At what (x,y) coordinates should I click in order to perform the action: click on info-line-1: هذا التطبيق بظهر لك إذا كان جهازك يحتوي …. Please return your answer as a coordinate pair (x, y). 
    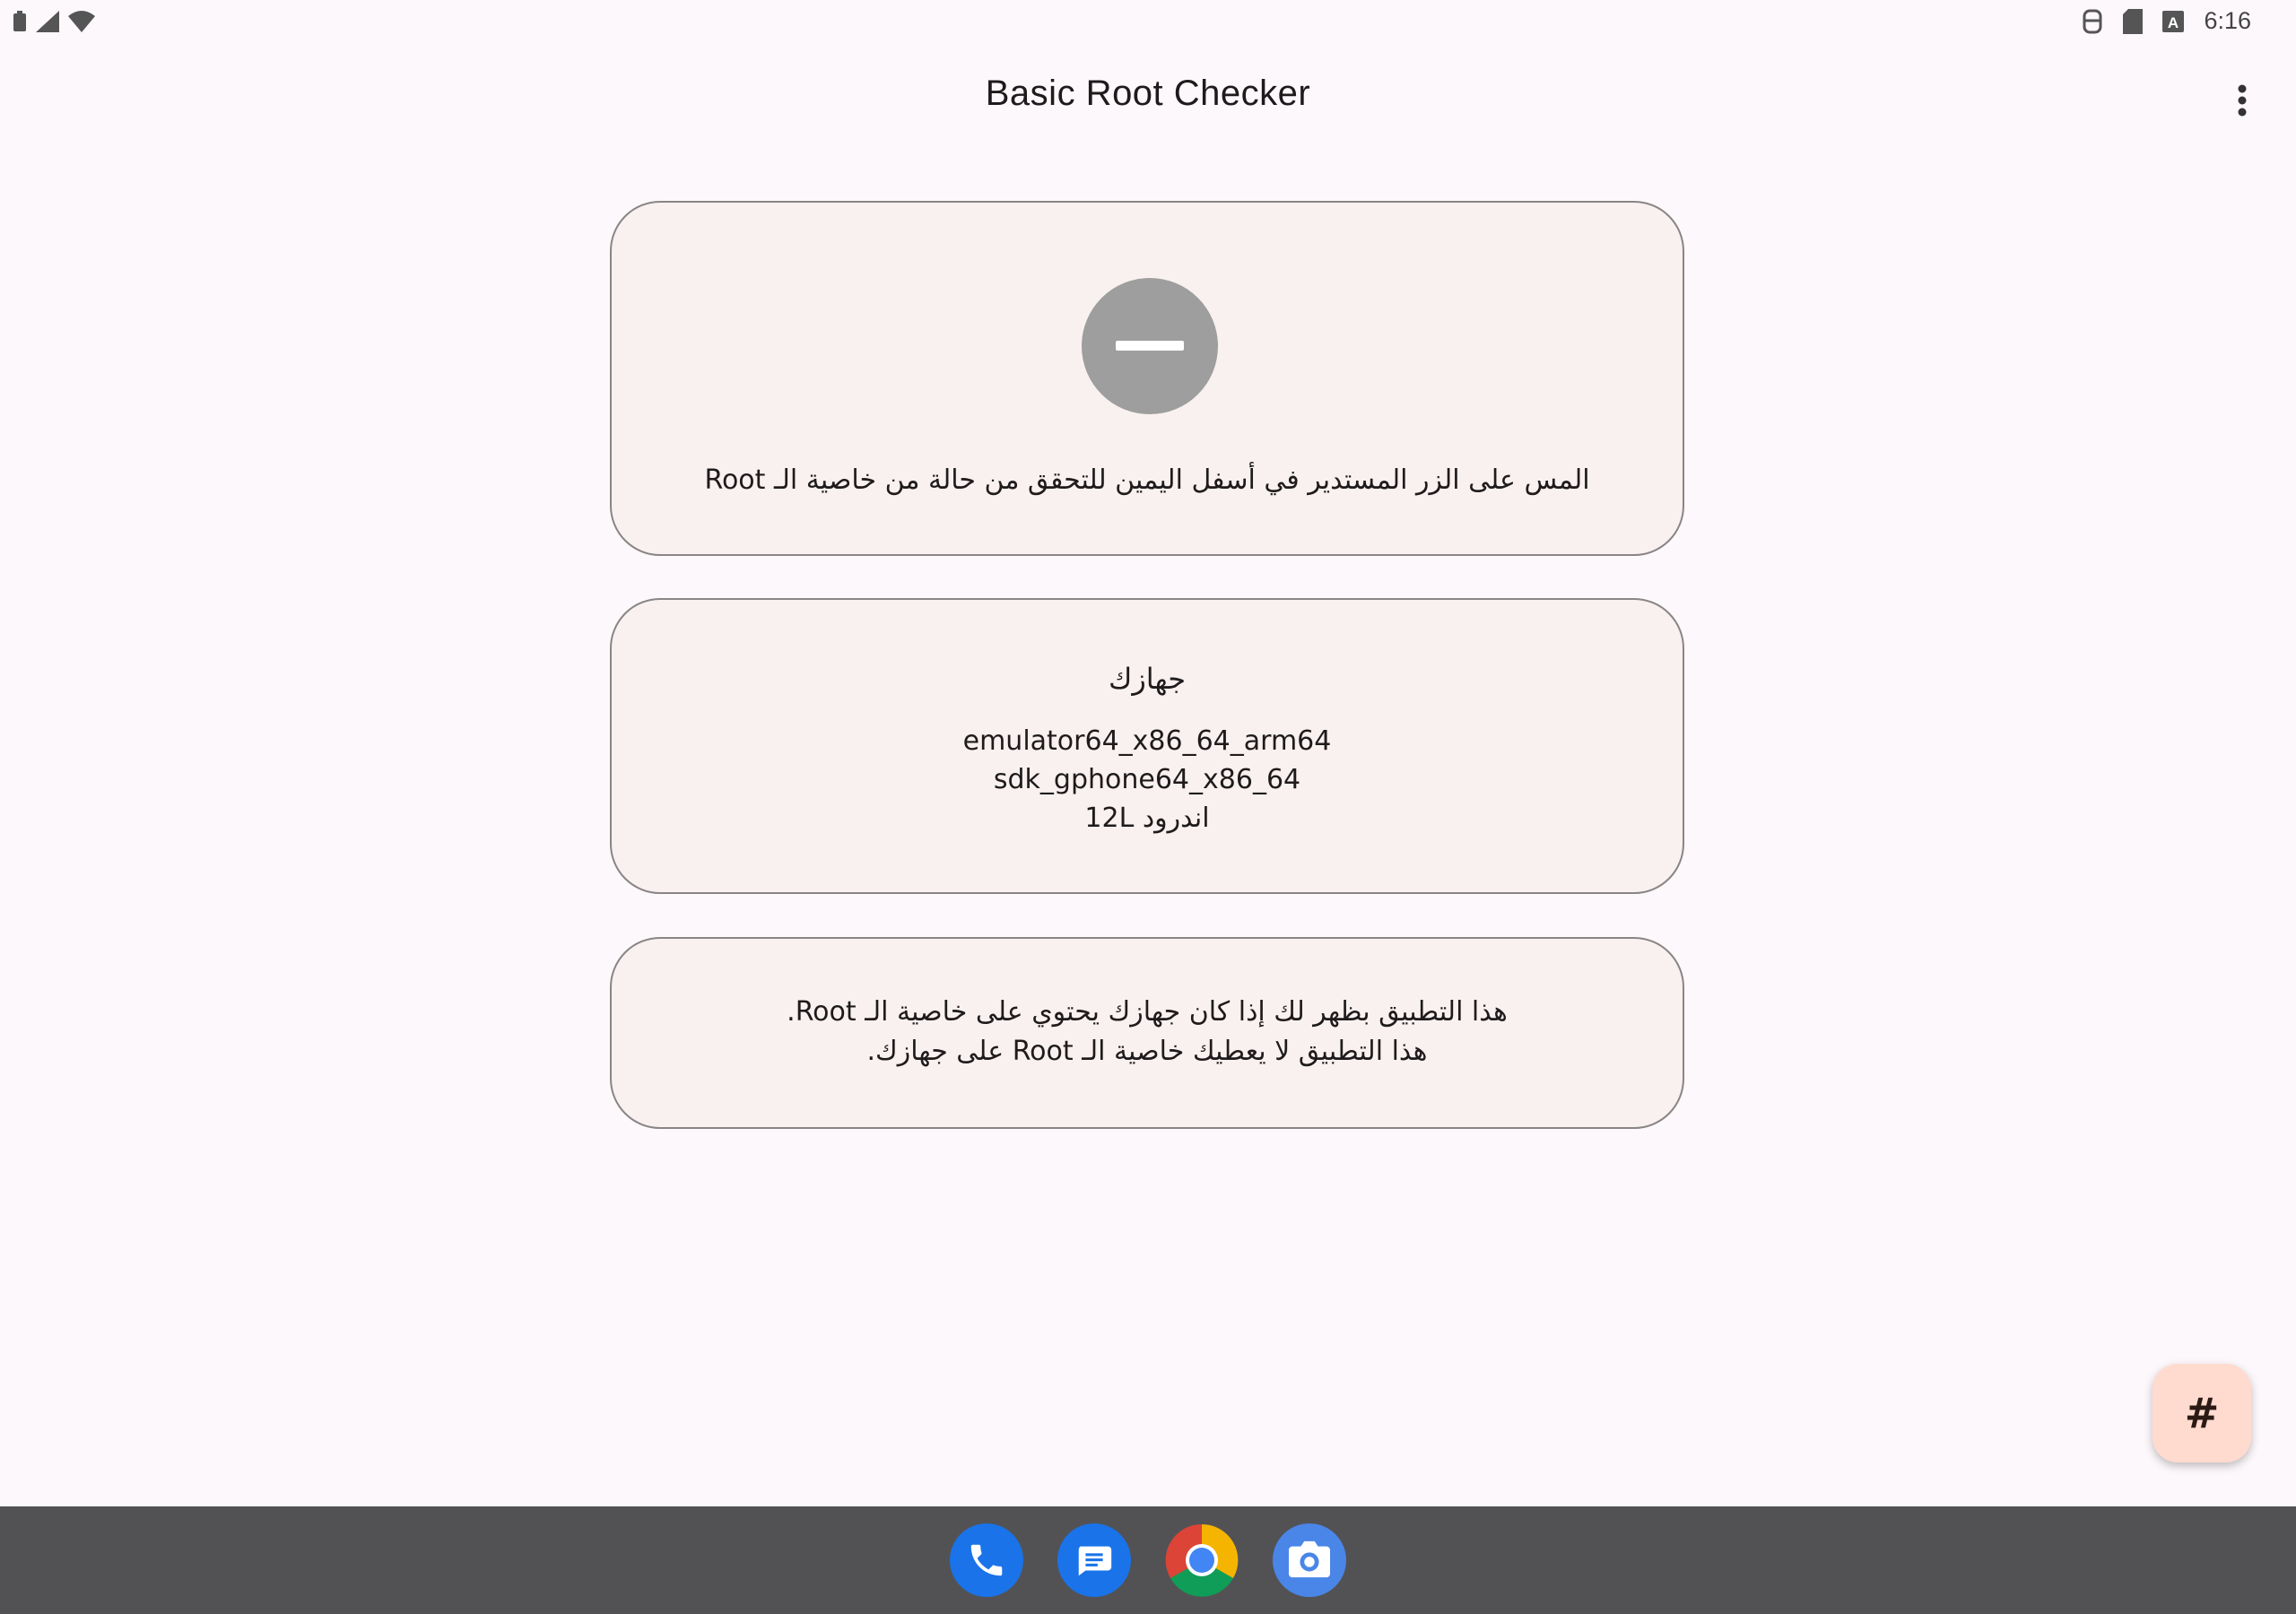
    Looking at the image, I should click on (1147, 1012).